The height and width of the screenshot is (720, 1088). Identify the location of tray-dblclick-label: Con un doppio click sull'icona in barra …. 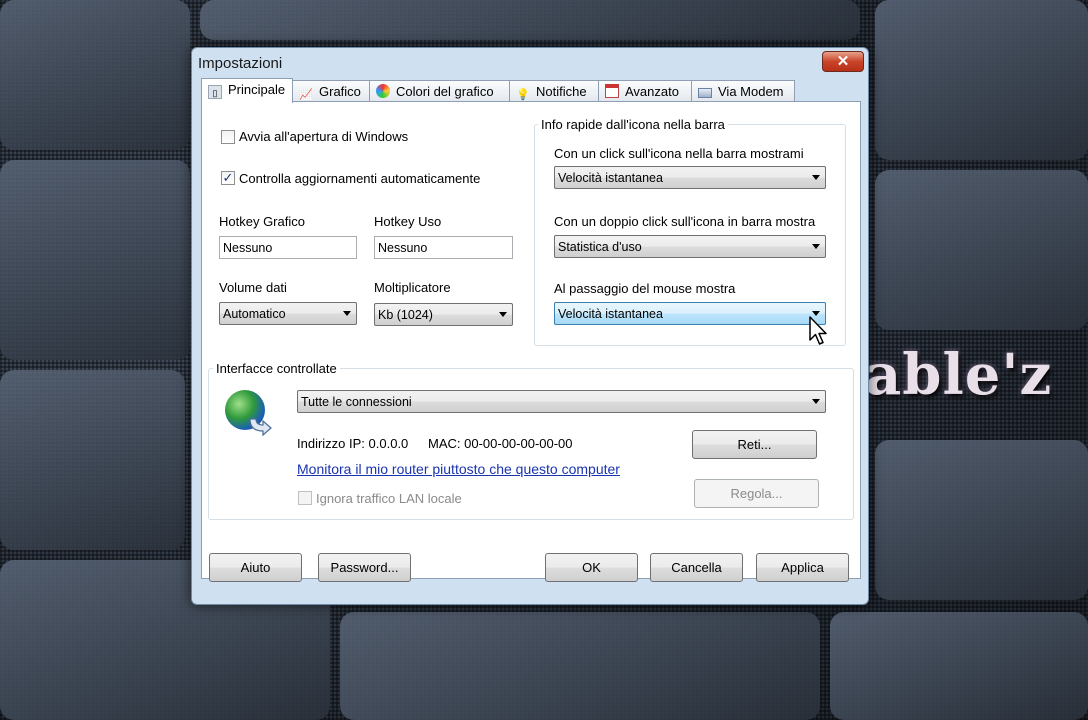
(685, 221).